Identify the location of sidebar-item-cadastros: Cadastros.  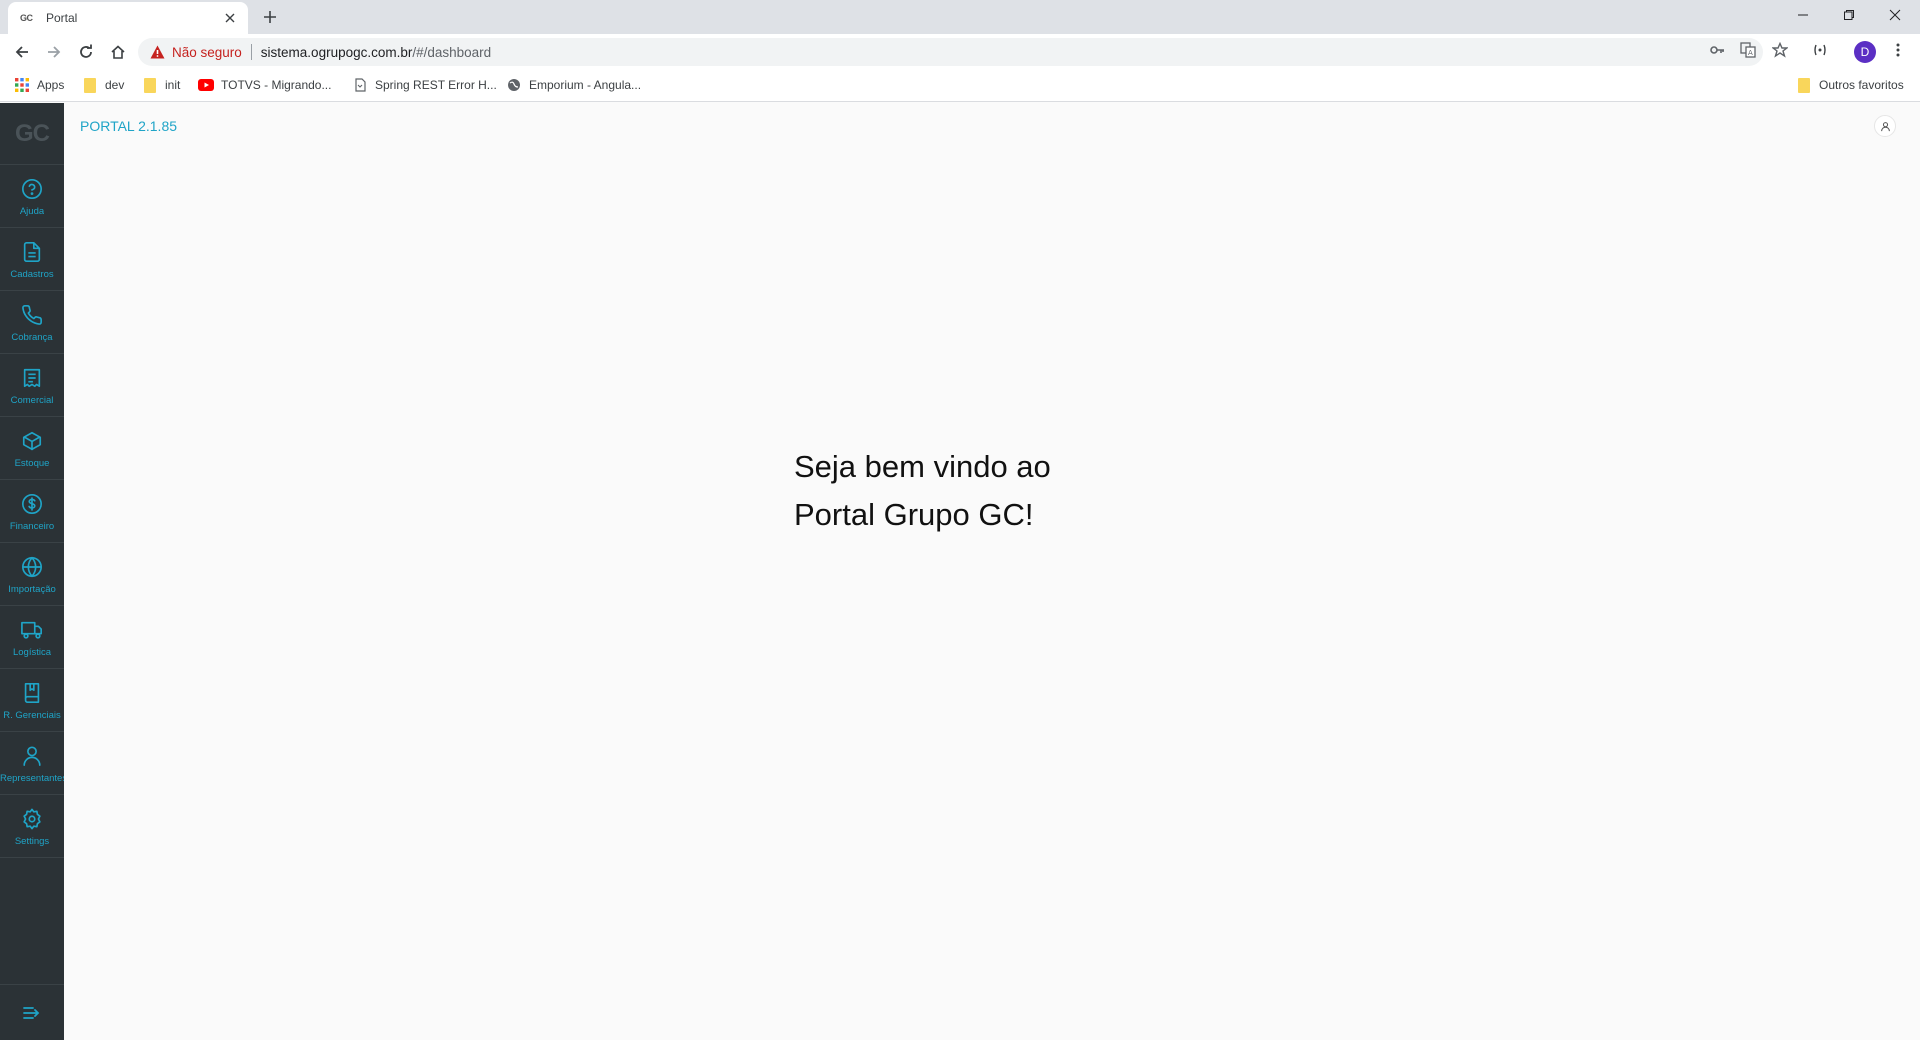
(32, 259).